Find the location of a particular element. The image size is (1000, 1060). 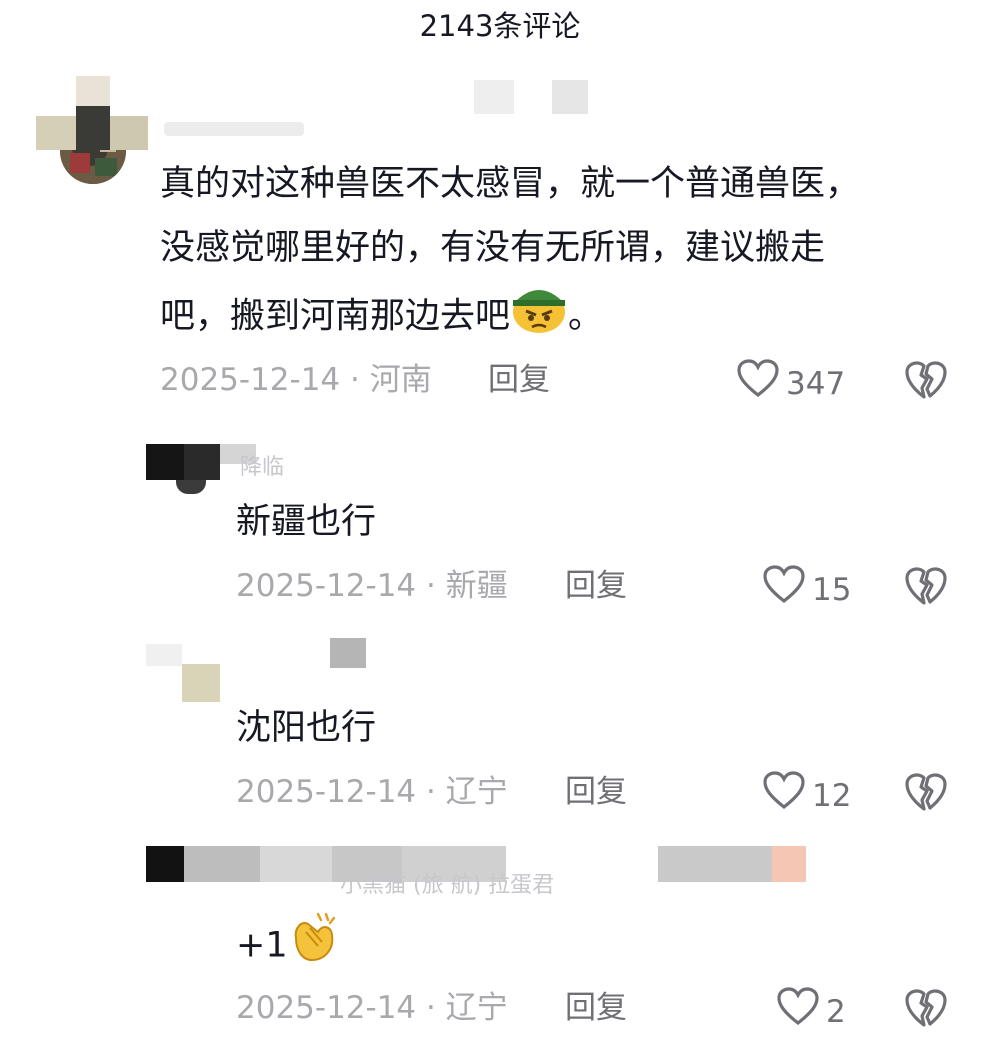

like-count: 12 is located at coordinates (832, 796).